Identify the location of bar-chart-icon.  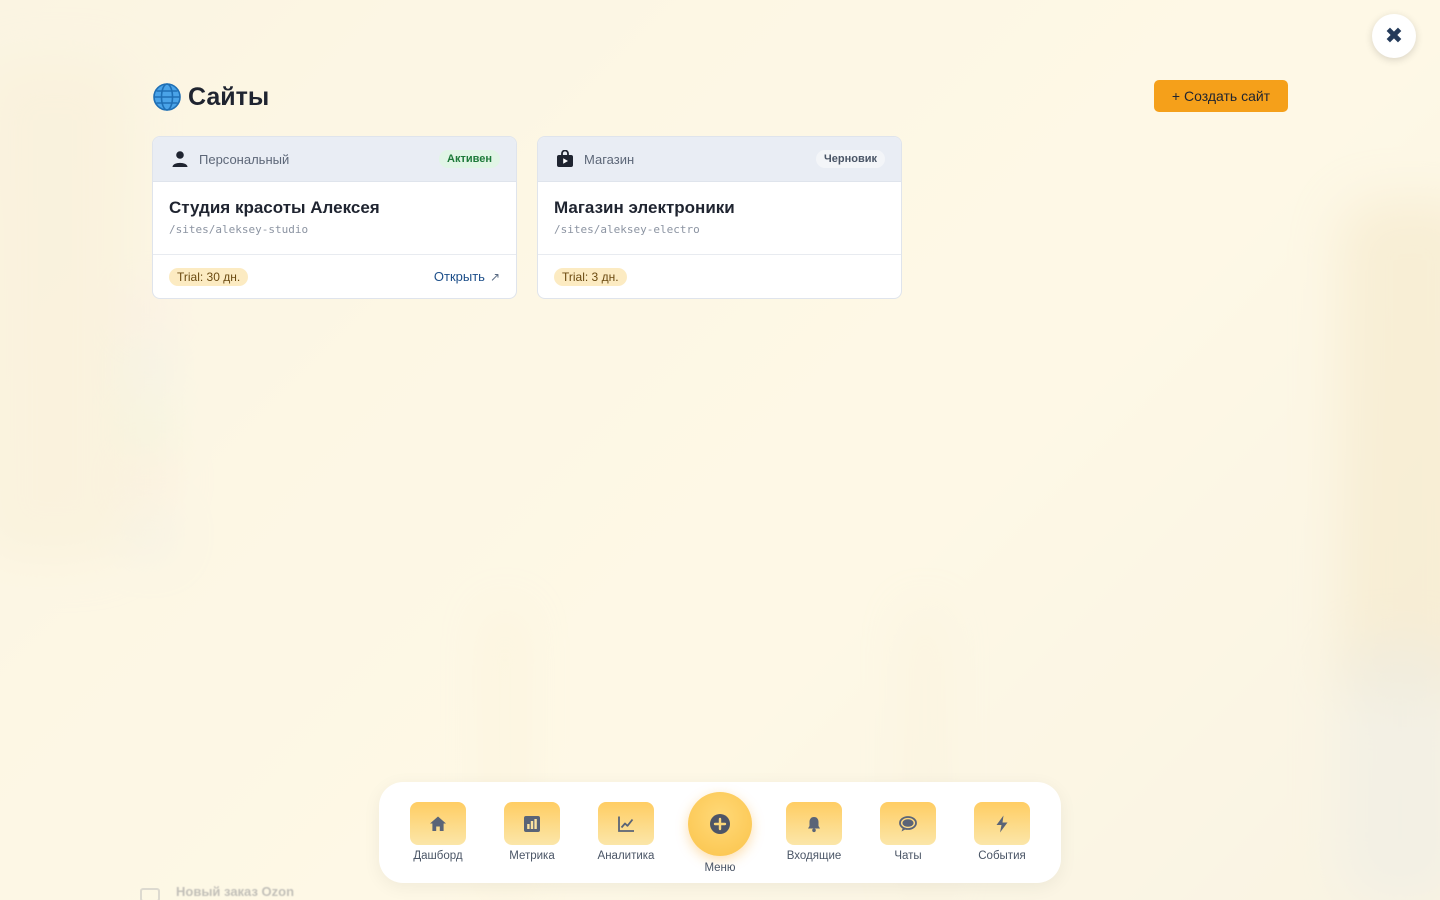
(532, 823).